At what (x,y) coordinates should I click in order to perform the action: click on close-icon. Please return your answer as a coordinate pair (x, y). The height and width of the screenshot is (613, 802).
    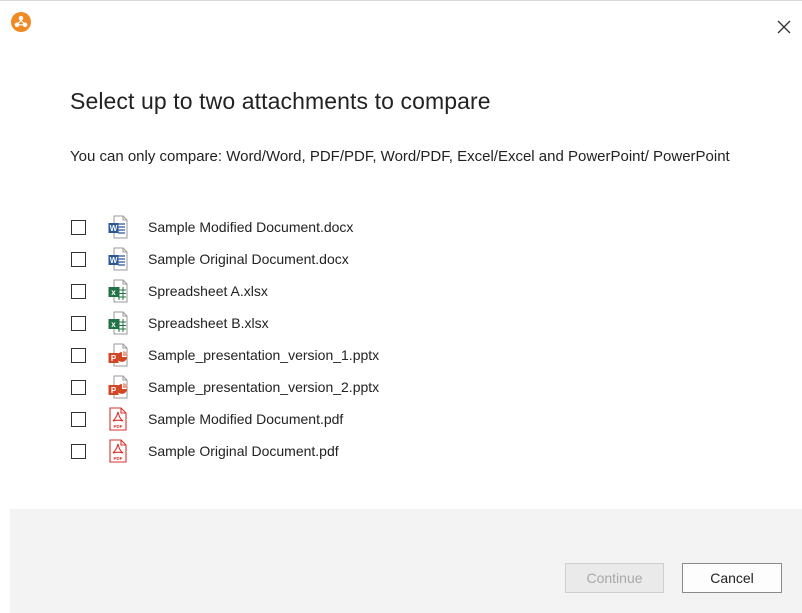
    Looking at the image, I should click on (784, 27).